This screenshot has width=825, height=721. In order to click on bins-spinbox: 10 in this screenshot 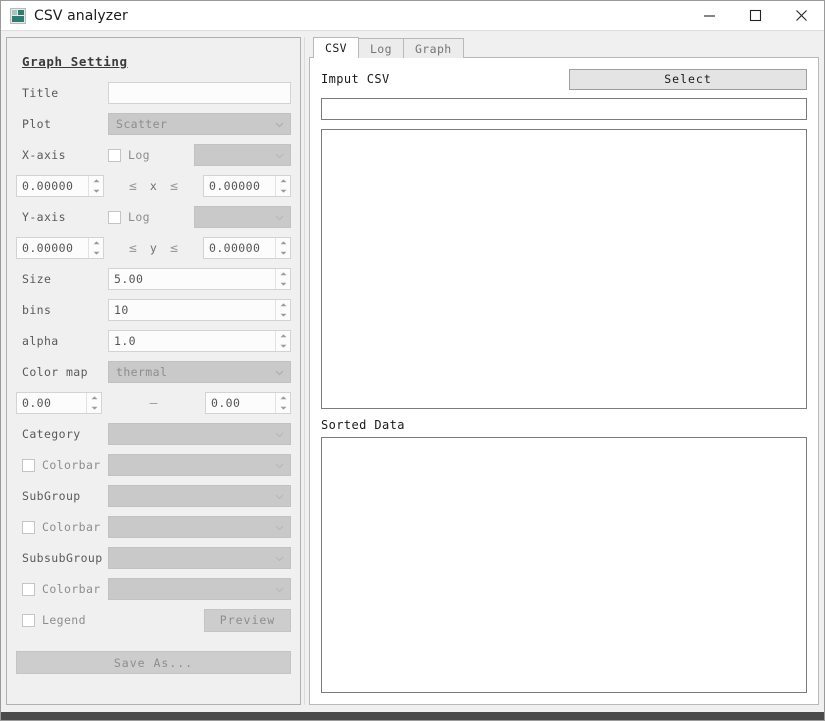, I will do `click(199, 310)`.